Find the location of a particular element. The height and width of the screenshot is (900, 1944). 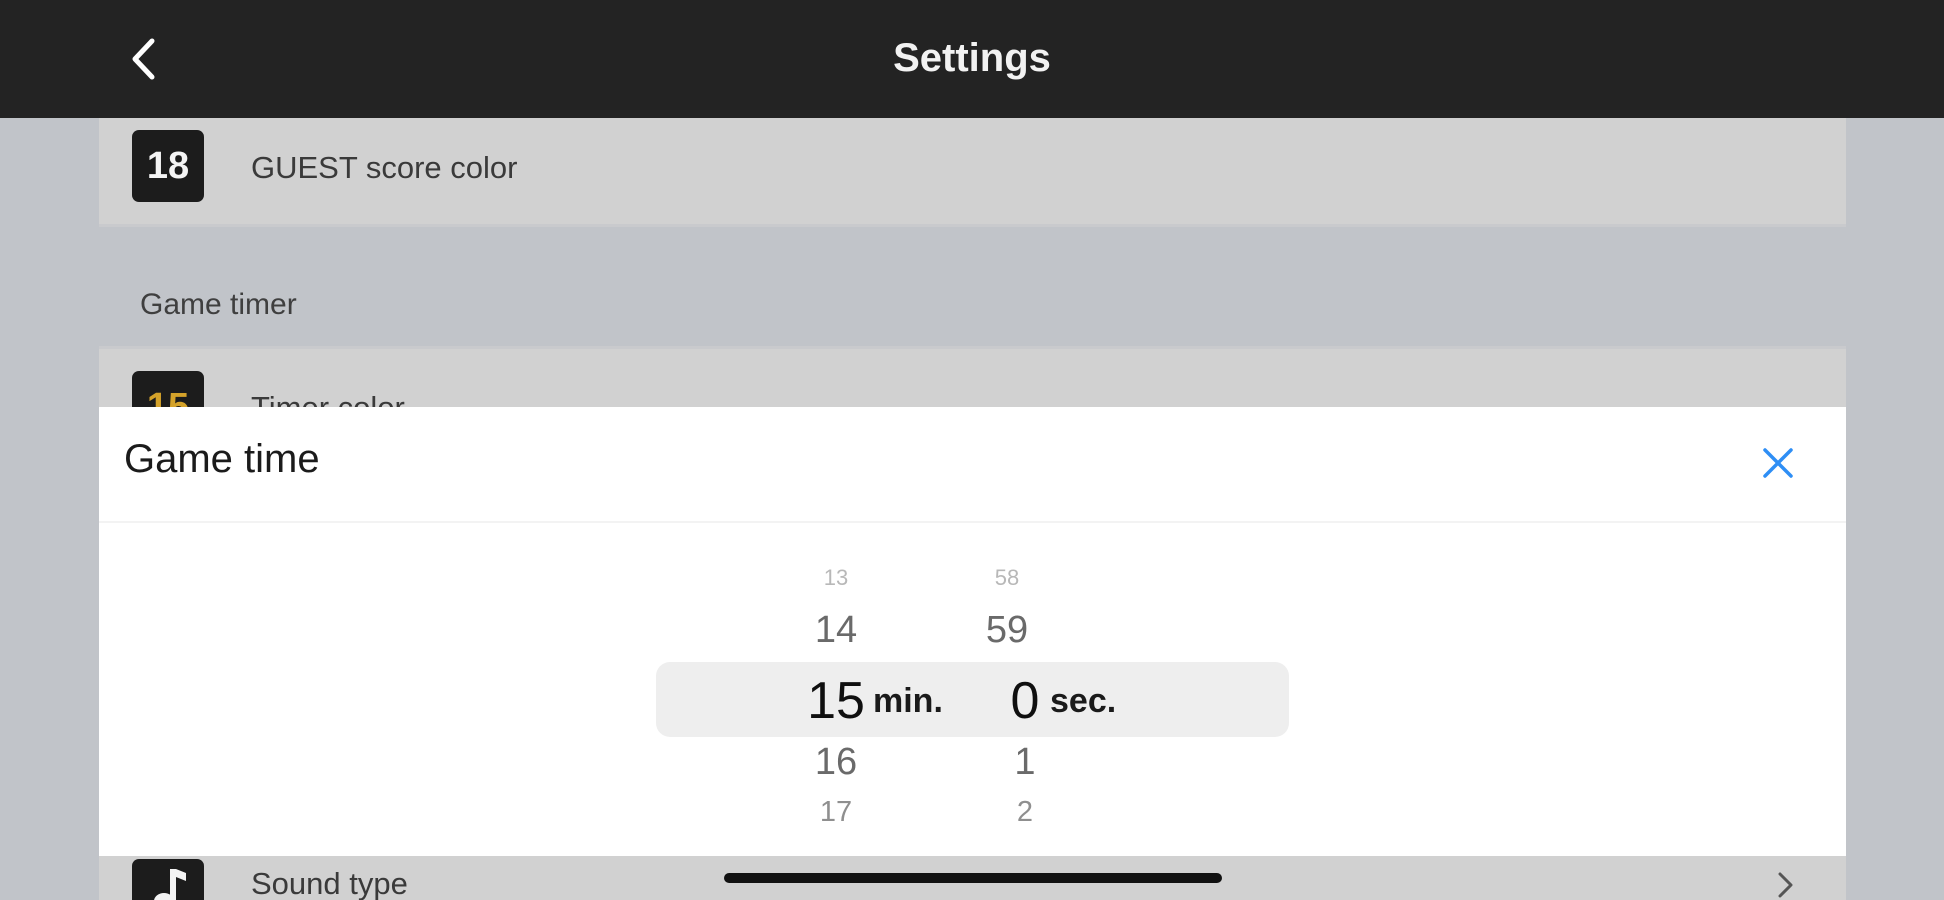

seconds-option: 1 is located at coordinates (1024, 762).